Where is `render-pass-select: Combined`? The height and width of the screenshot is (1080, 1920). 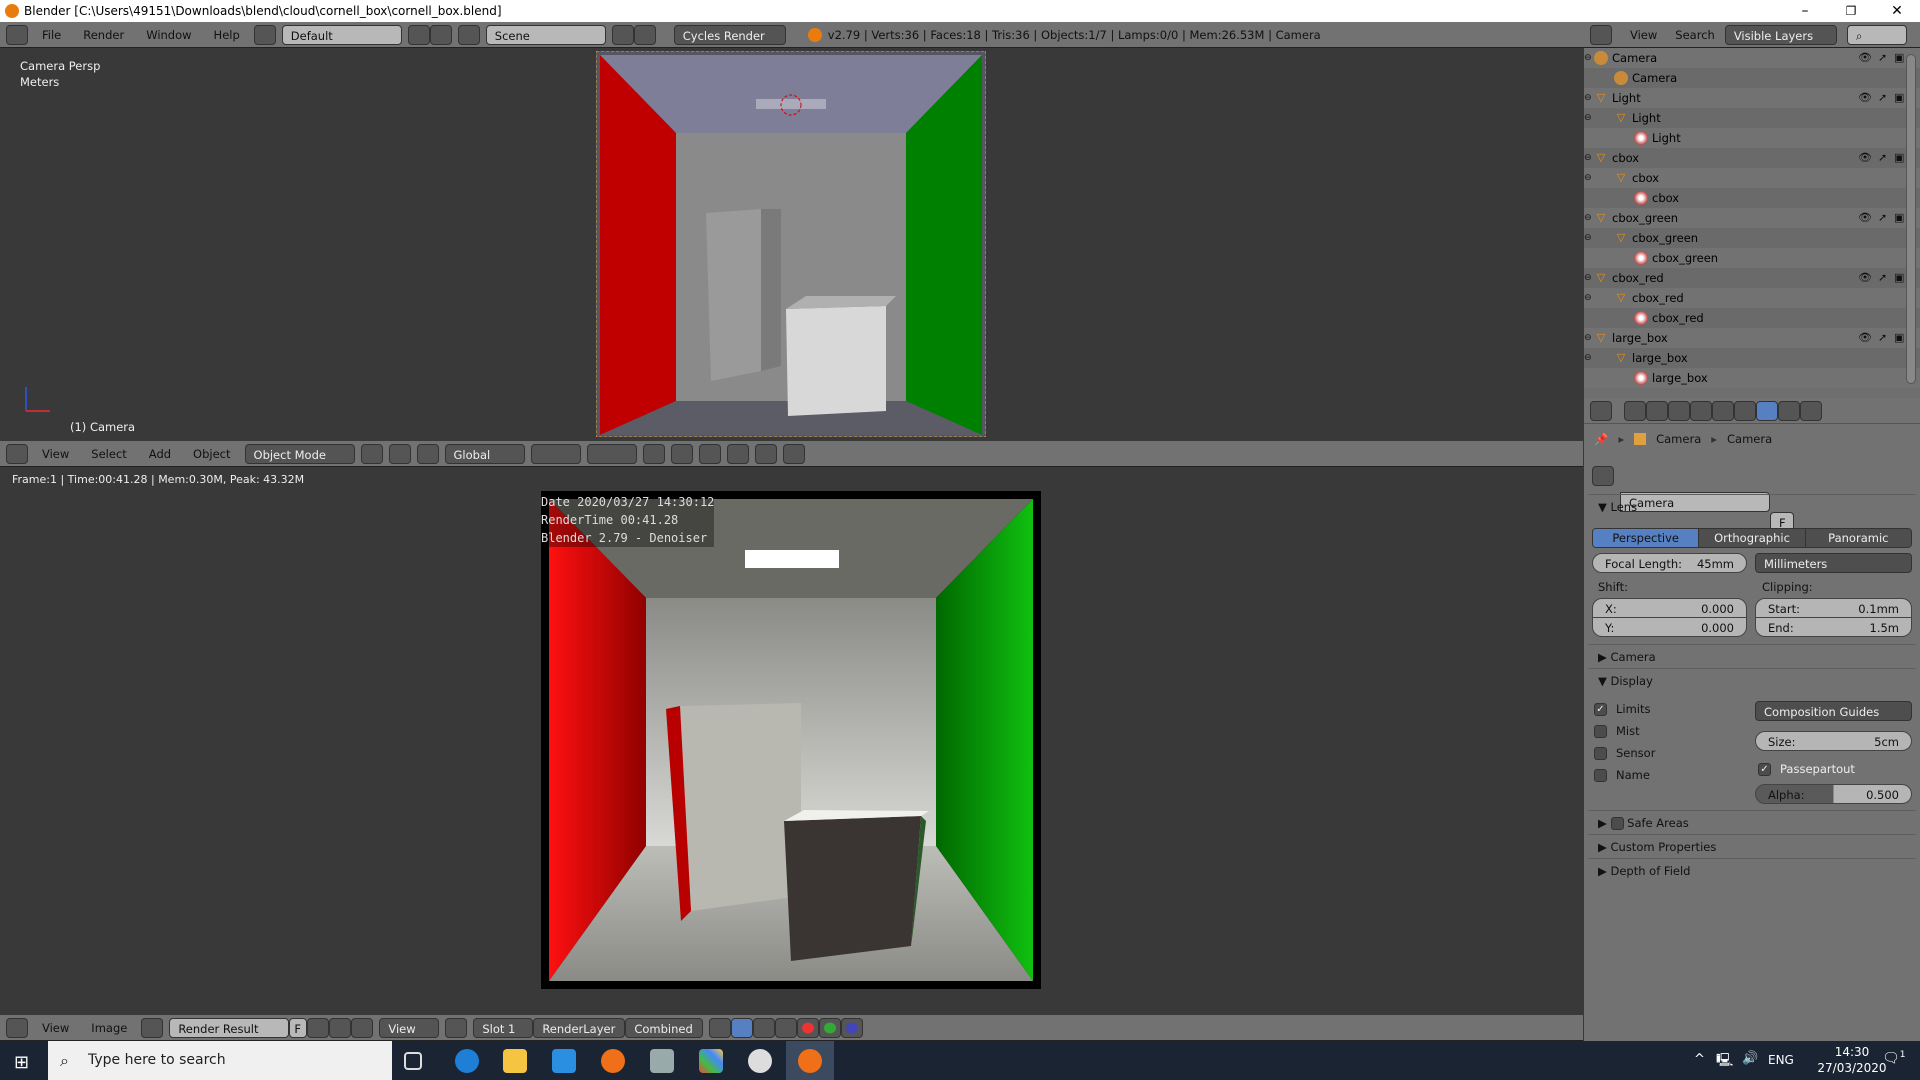 render-pass-select: Combined is located at coordinates (664, 1027).